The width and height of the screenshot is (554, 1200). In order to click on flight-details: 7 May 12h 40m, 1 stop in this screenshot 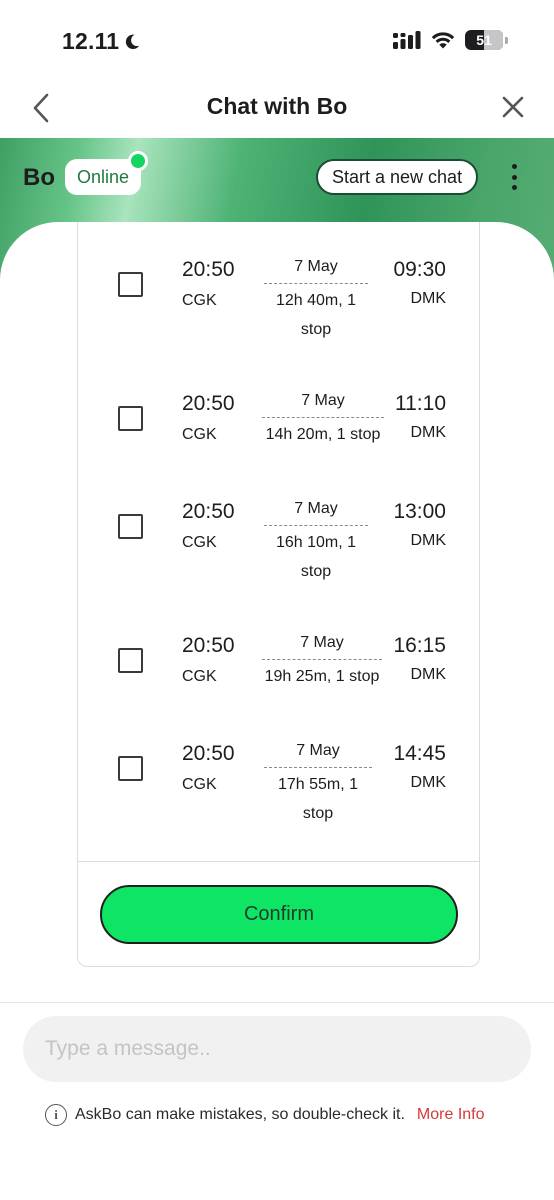, I will do `click(316, 298)`.